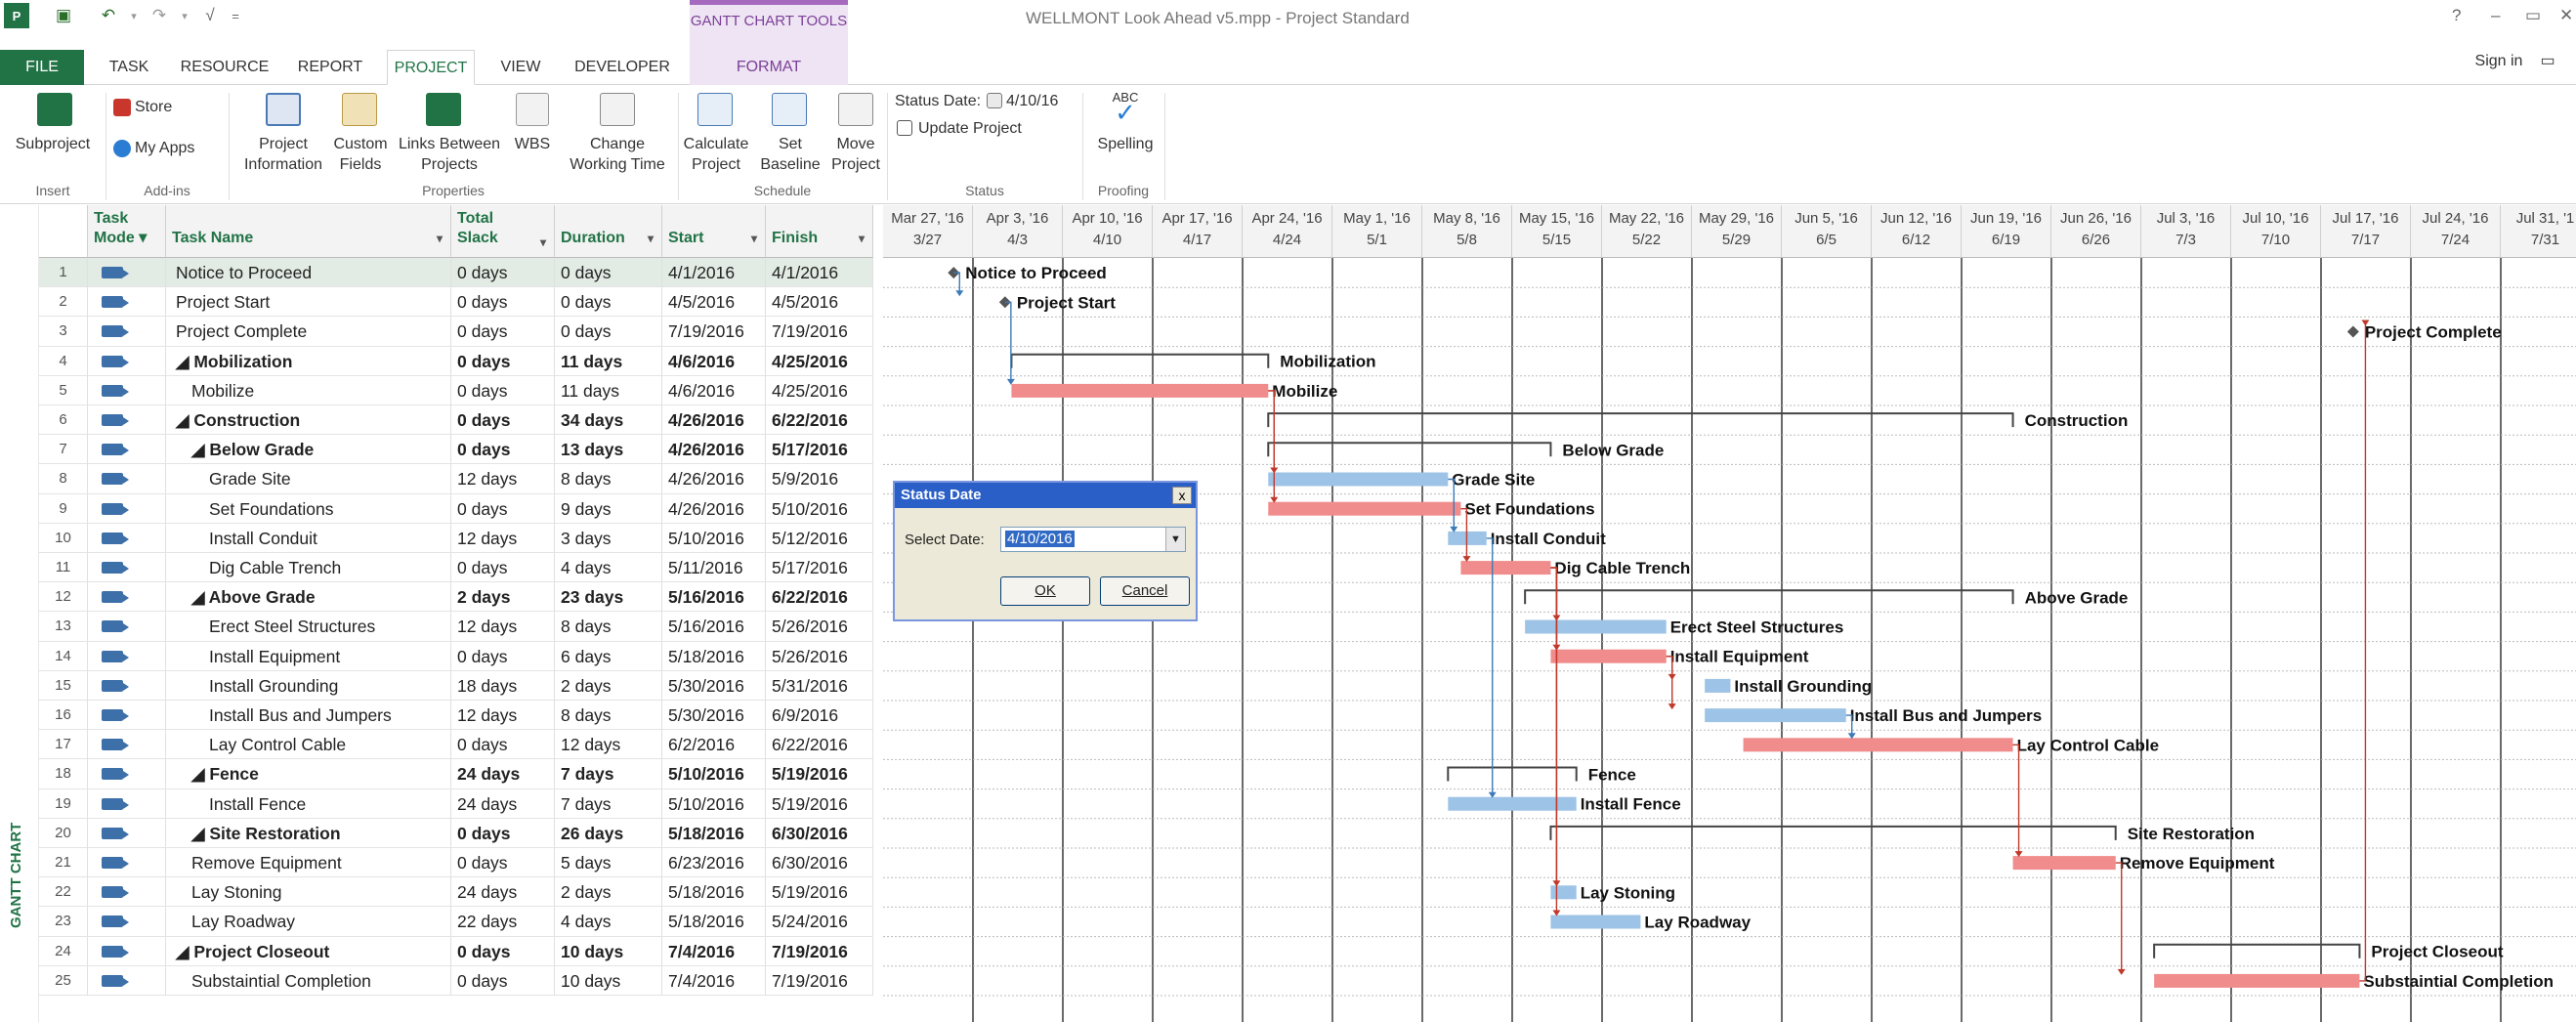 The height and width of the screenshot is (1022, 2576). What do you see at coordinates (714, 803) in the screenshot?
I see `start-cell: 5/10/2016` at bounding box center [714, 803].